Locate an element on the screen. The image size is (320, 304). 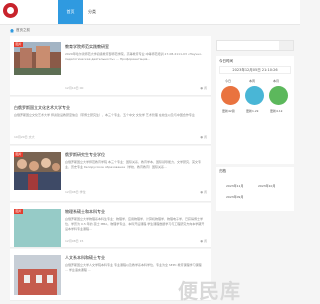
stat-value: 更新4.1k is located at coordinates (276, 111).